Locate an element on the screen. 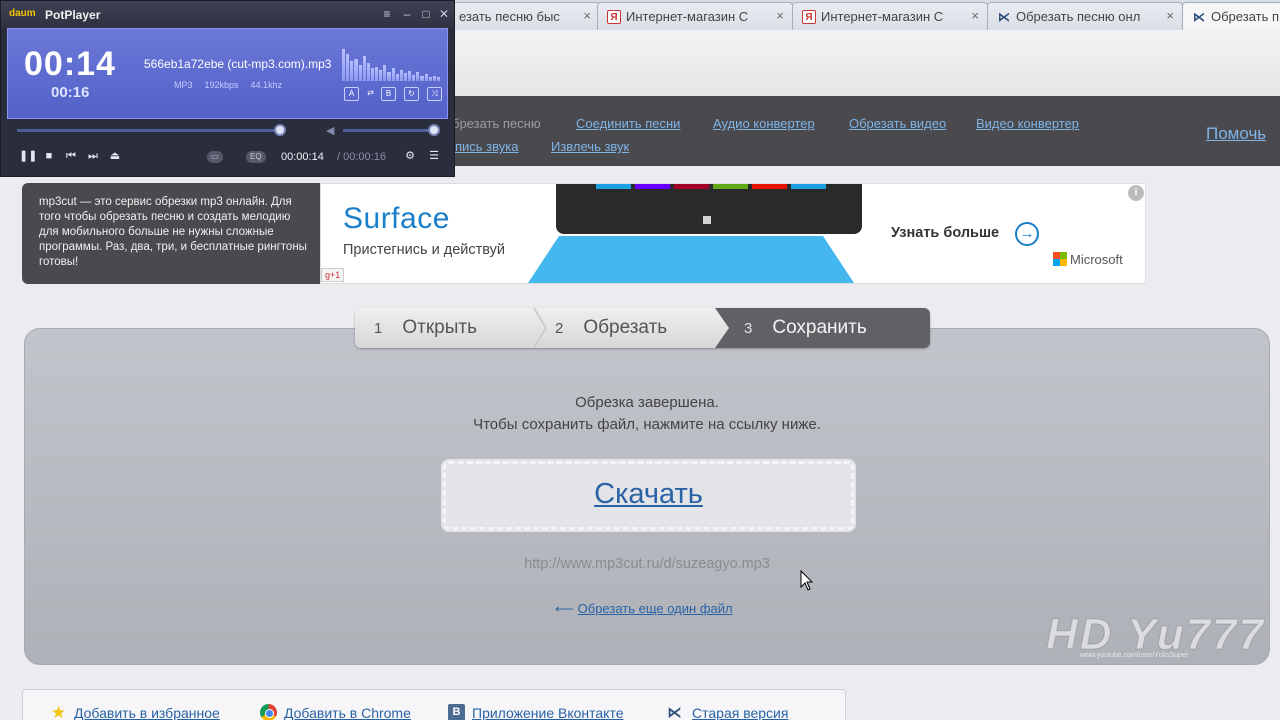 The image size is (1280, 720). nav-link-record-sound: пись звука is located at coordinates (486, 146).